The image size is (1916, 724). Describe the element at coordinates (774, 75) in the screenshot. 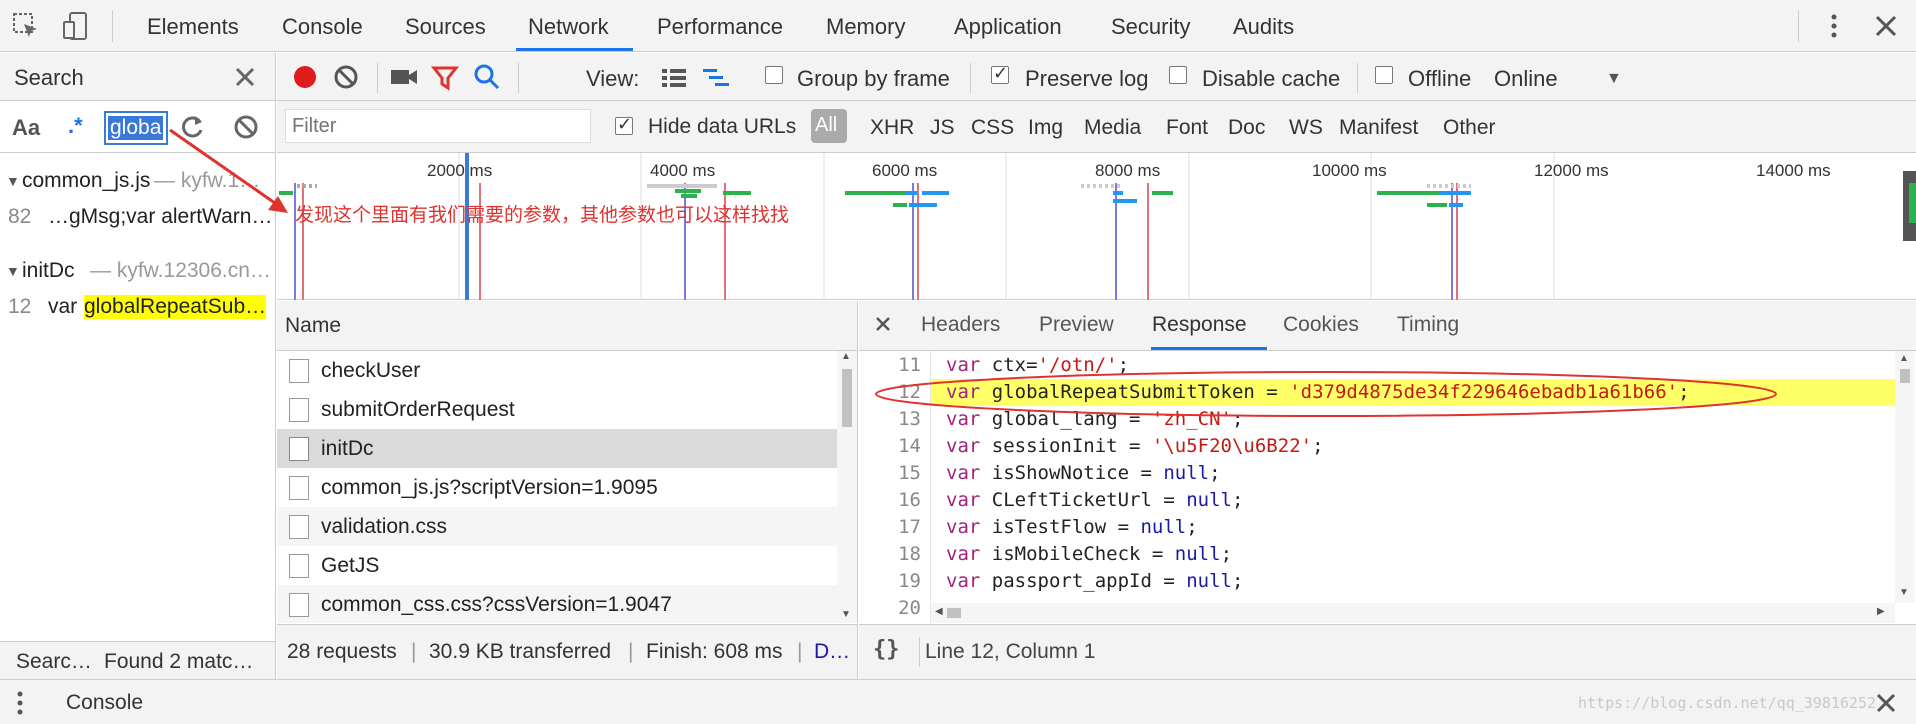

I see `group-by-frame-checkbox` at that location.